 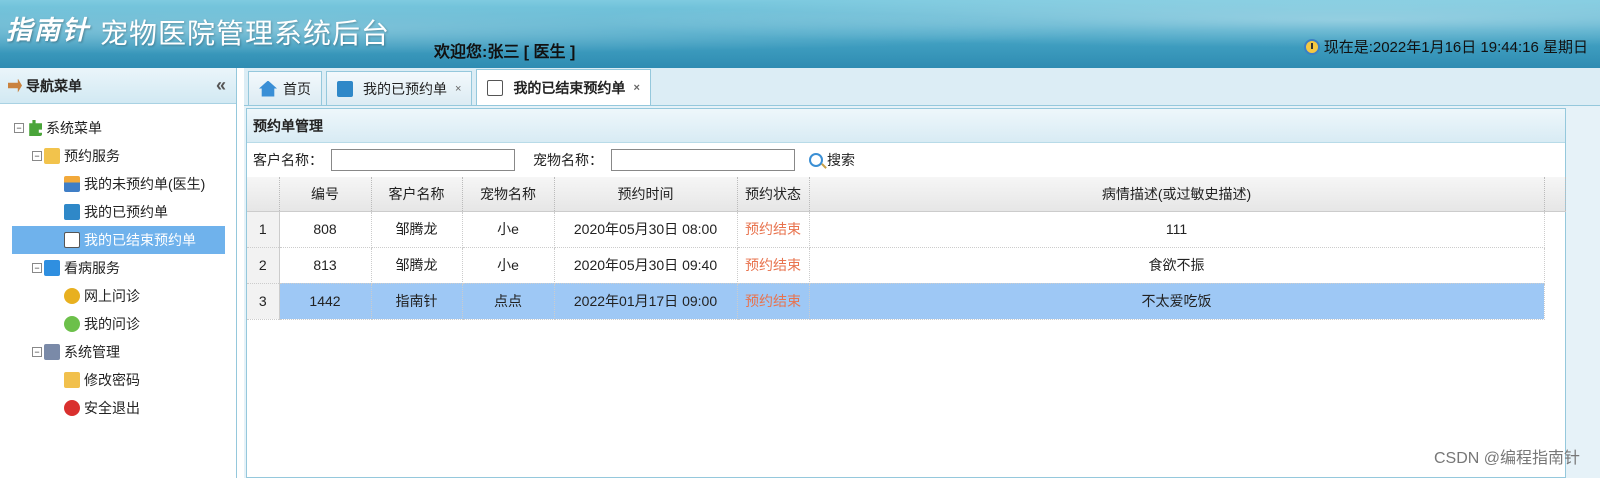 What do you see at coordinates (52, 268) in the screenshot?
I see `medical-plus-icon` at bounding box center [52, 268].